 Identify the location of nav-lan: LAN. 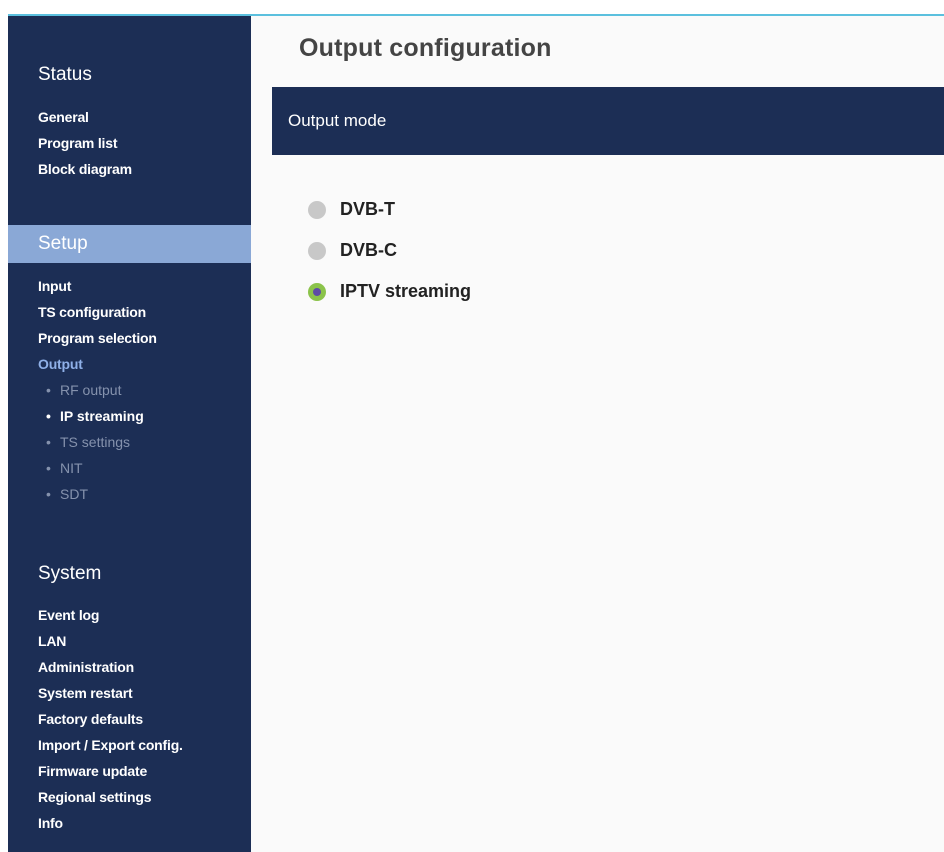
(52, 641).